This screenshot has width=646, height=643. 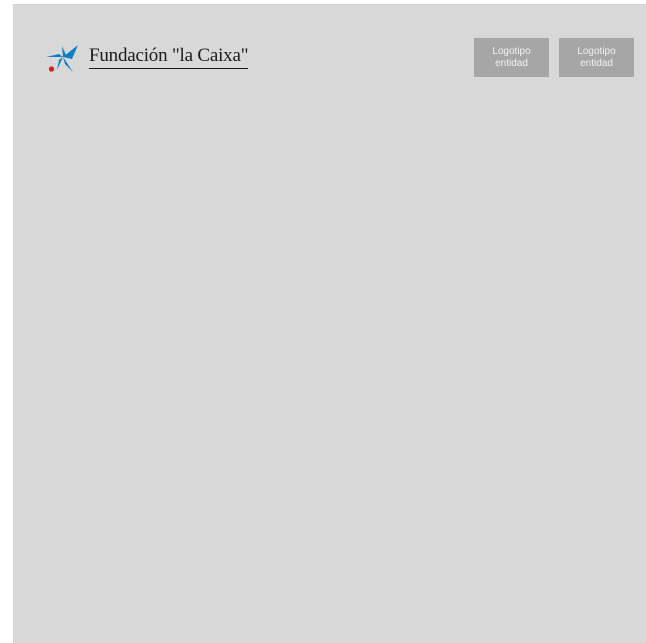 I want to click on caixa-star-icon, so click(x=62, y=58).